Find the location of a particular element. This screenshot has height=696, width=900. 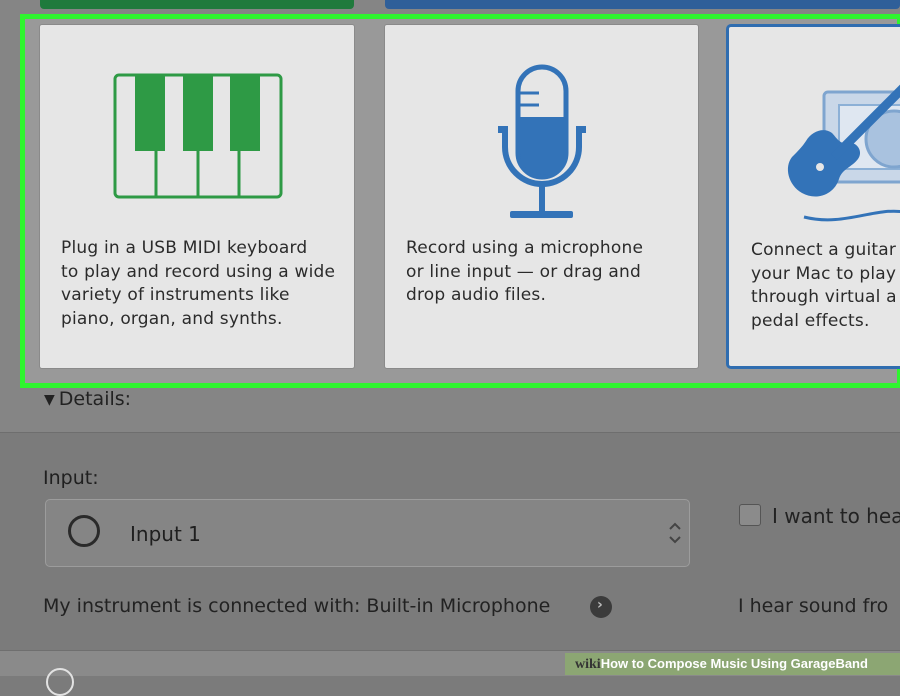

go-arrow-button: › is located at coordinates (601, 607).